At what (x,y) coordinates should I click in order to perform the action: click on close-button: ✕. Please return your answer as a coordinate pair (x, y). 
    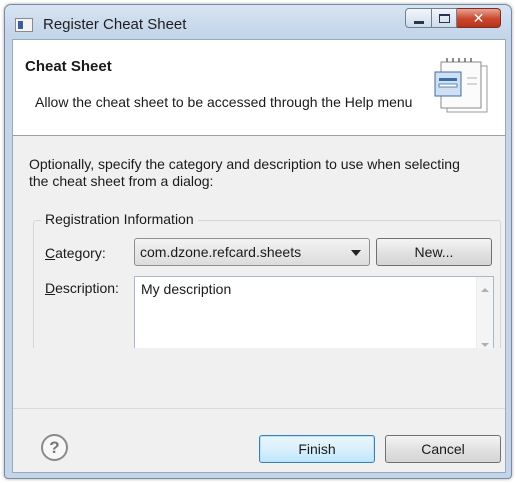
    Looking at the image, I should click on (479, 18).